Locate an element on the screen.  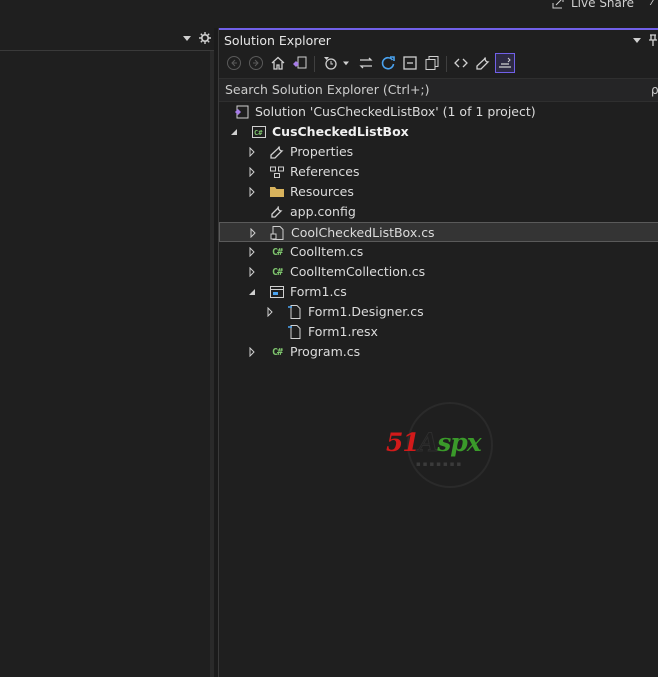
collapse-all-icon is located at coordinates (410, 63).